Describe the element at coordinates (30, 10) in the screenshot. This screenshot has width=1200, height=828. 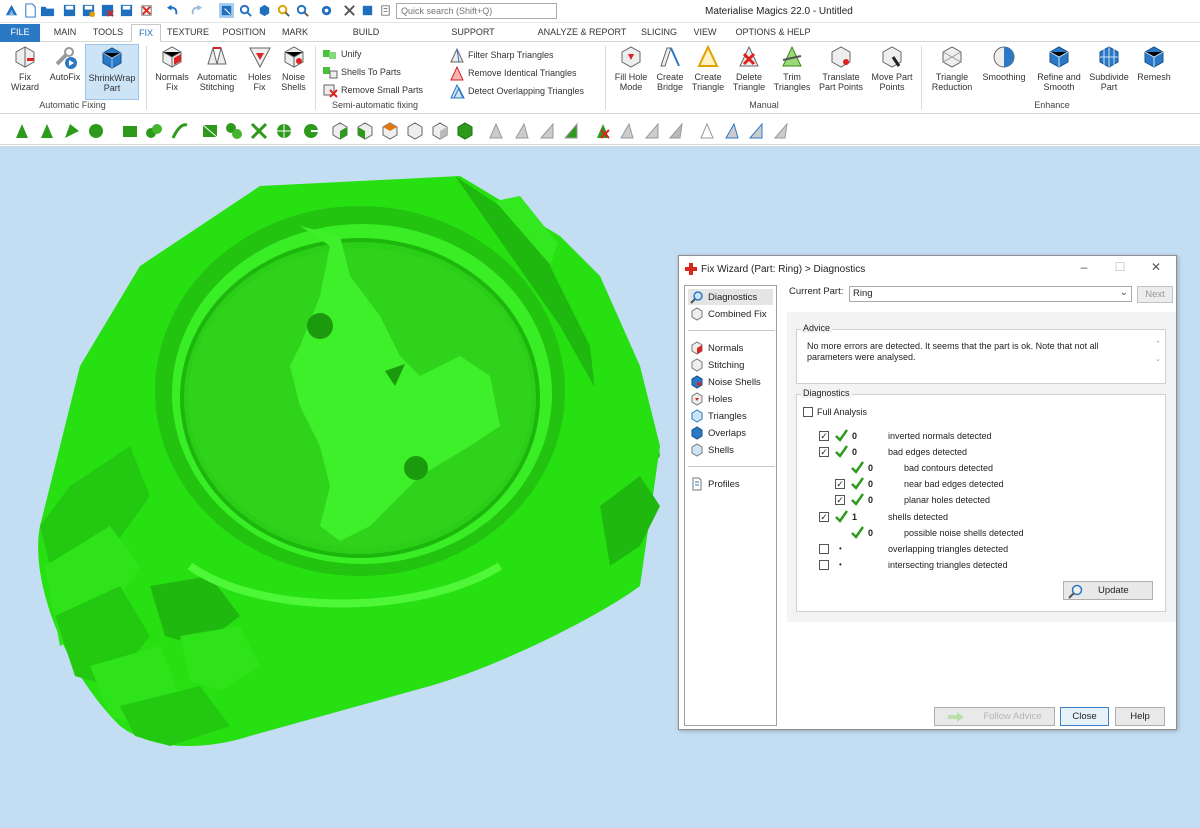
I see `new-icon` at that location.